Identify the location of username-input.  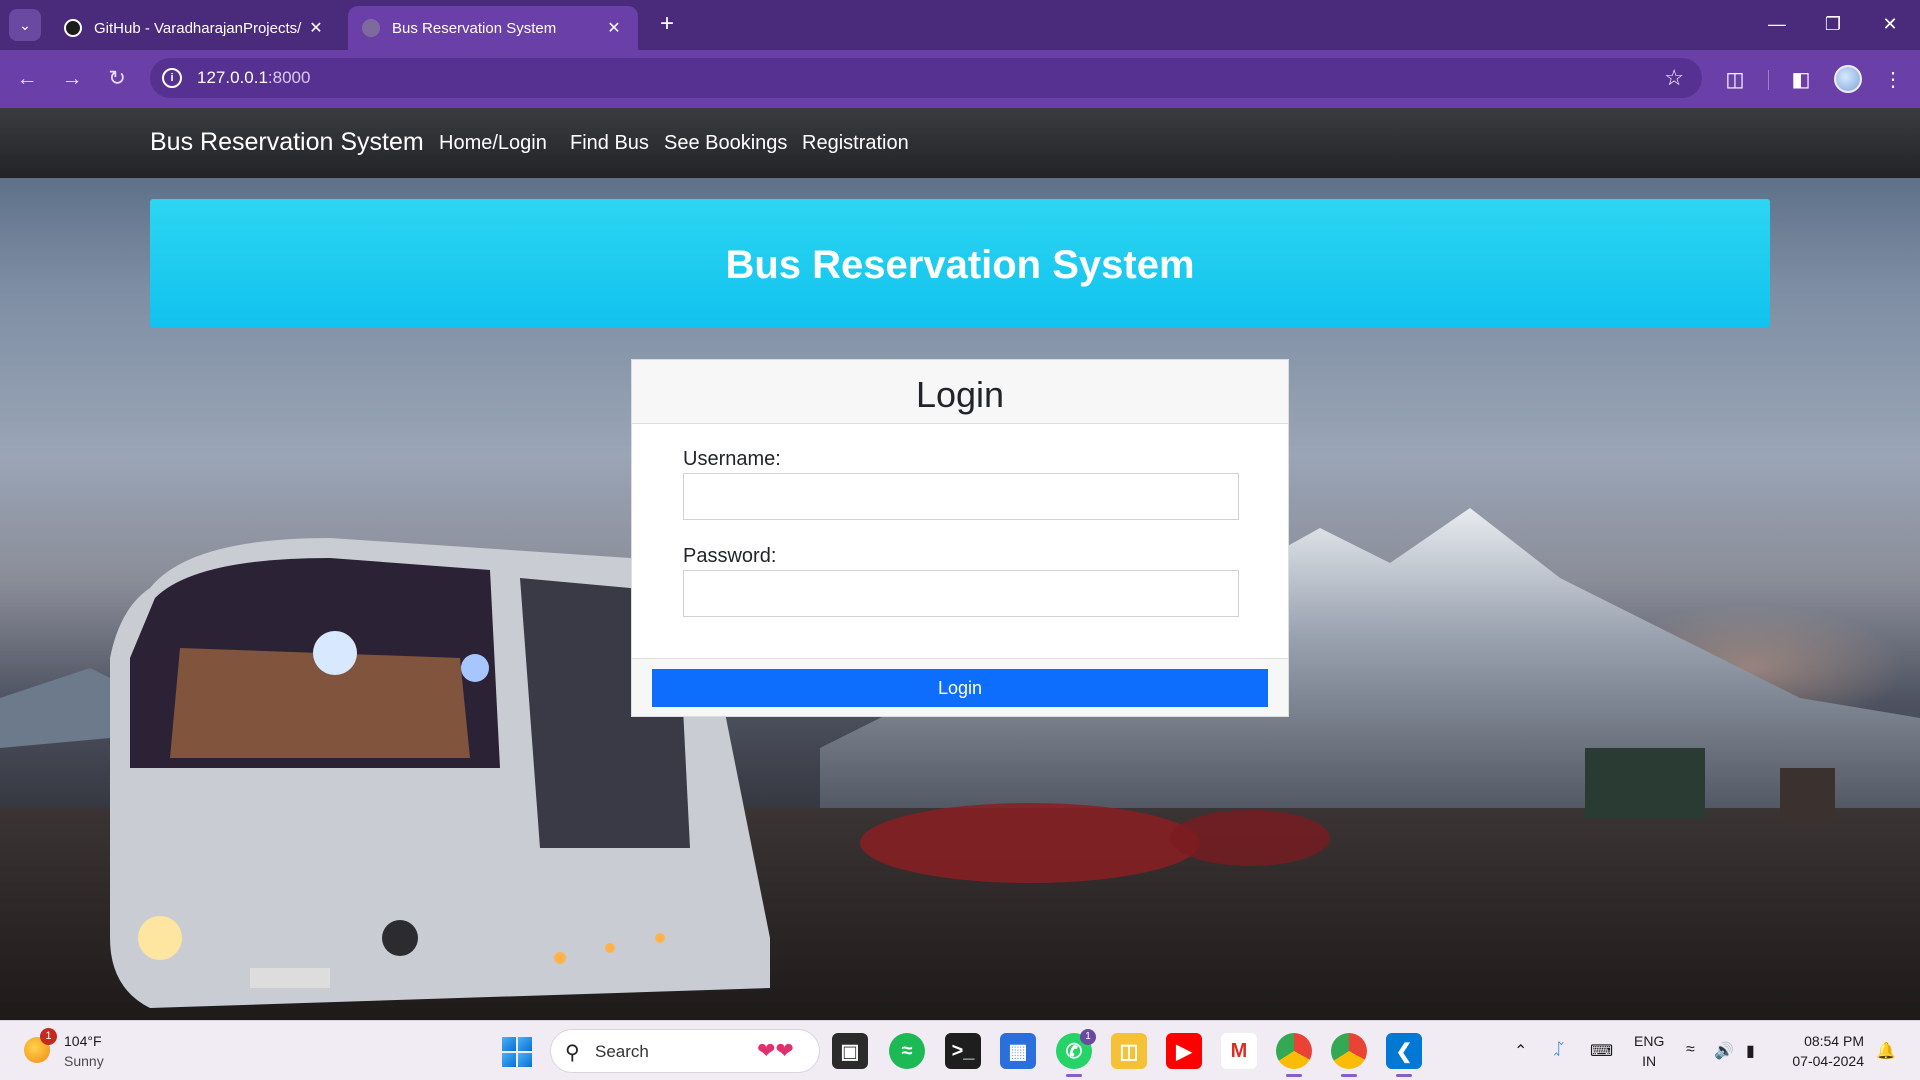
(961, 496).